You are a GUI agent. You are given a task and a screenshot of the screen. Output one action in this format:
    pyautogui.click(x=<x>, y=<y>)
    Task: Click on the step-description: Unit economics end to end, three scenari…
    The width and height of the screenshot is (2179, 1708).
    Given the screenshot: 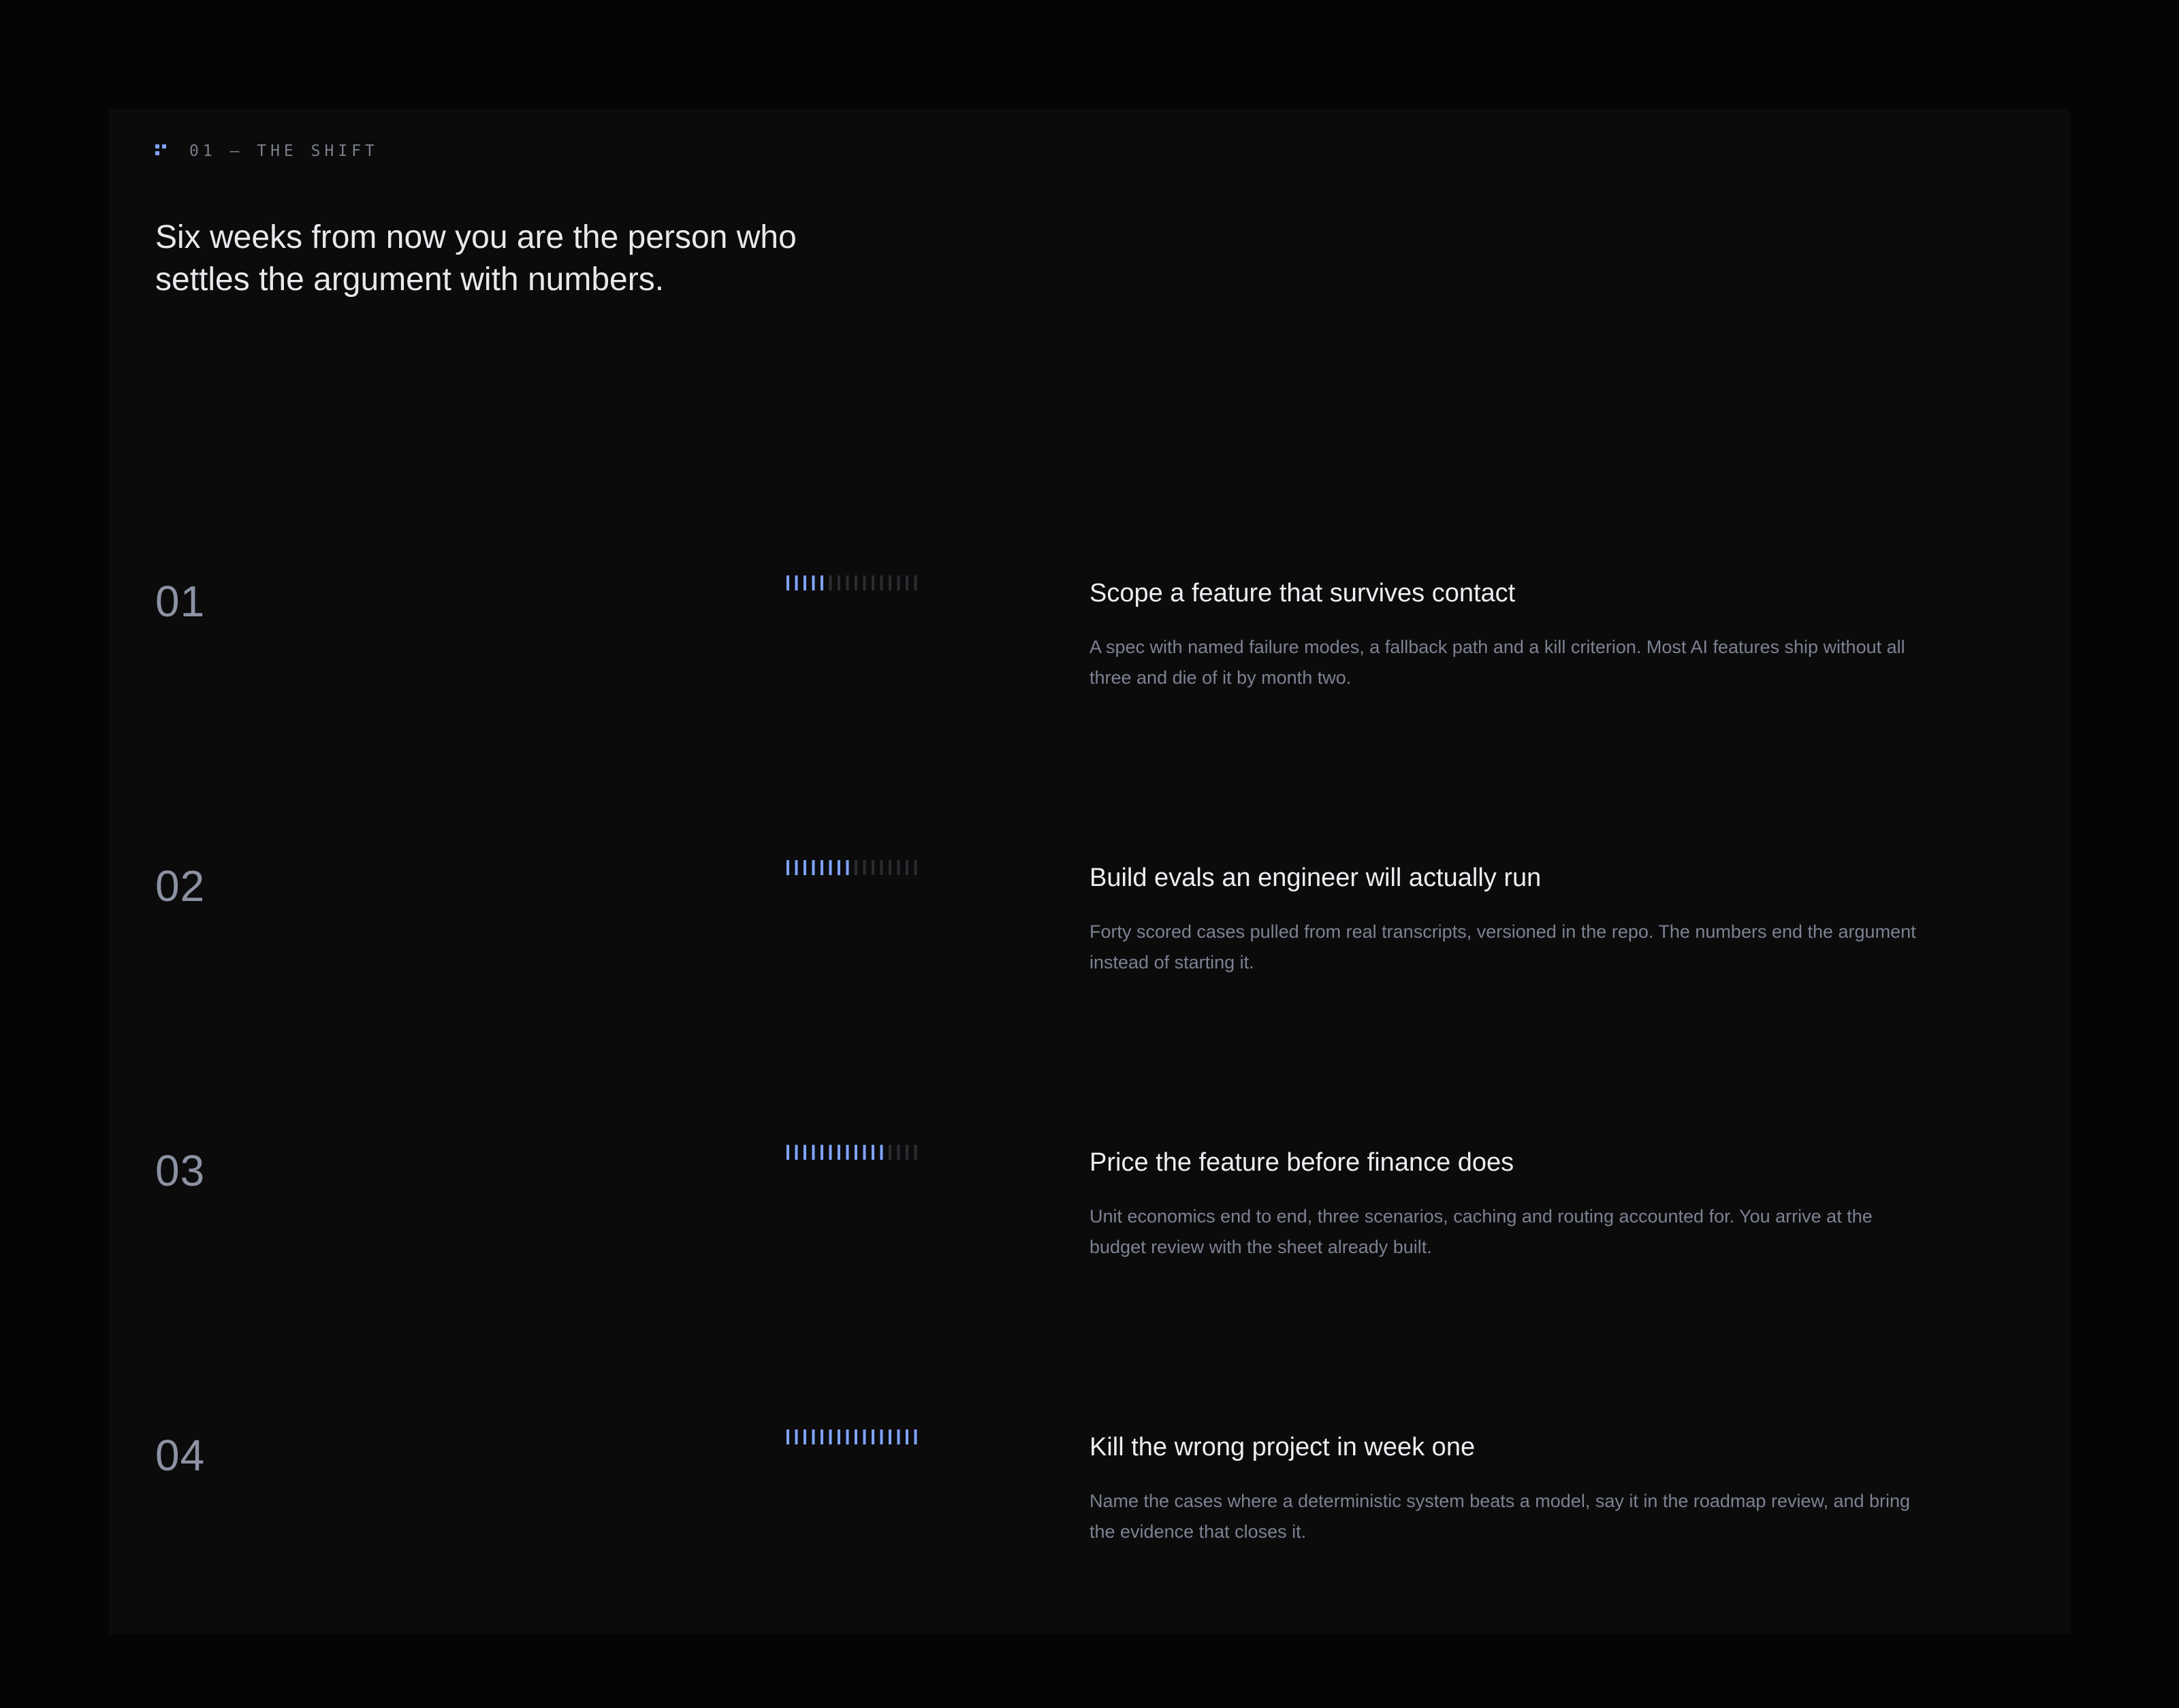 What is the action you would take?
    pyautogui.click(x=1481, y=1232)
    